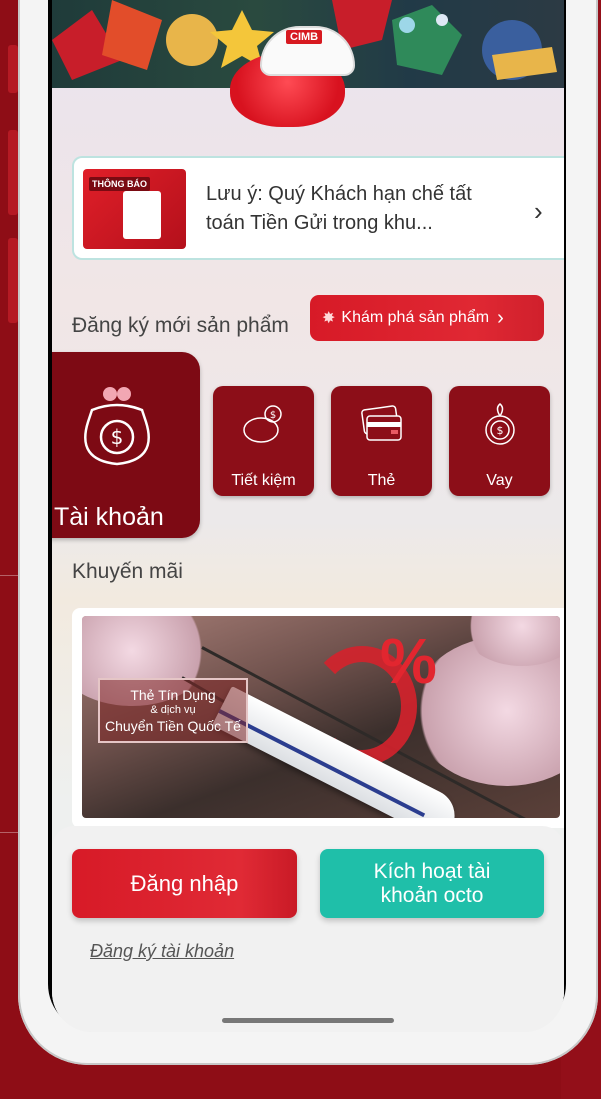 The height and width of the screenshot is (1099, 601). I want to click on product-label: Tài khoản, so click(109, 517).